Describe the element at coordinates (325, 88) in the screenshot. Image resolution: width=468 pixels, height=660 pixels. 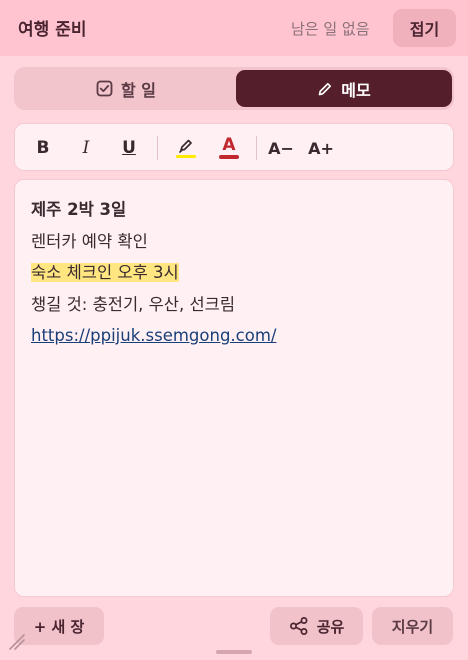
I see `pencil-icon` at that location.